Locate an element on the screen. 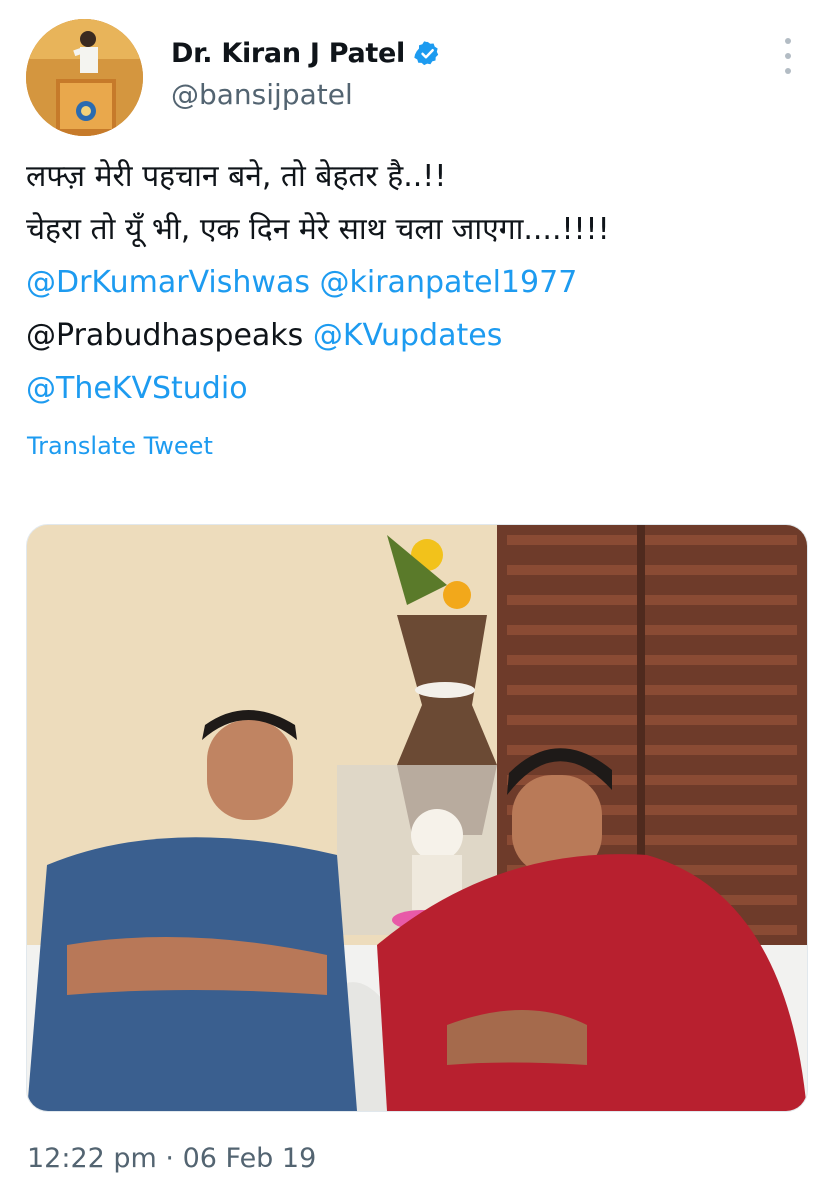 The height and width of the screenshot is (1200, 832). avatar-image is located at coordinates (84, 77).